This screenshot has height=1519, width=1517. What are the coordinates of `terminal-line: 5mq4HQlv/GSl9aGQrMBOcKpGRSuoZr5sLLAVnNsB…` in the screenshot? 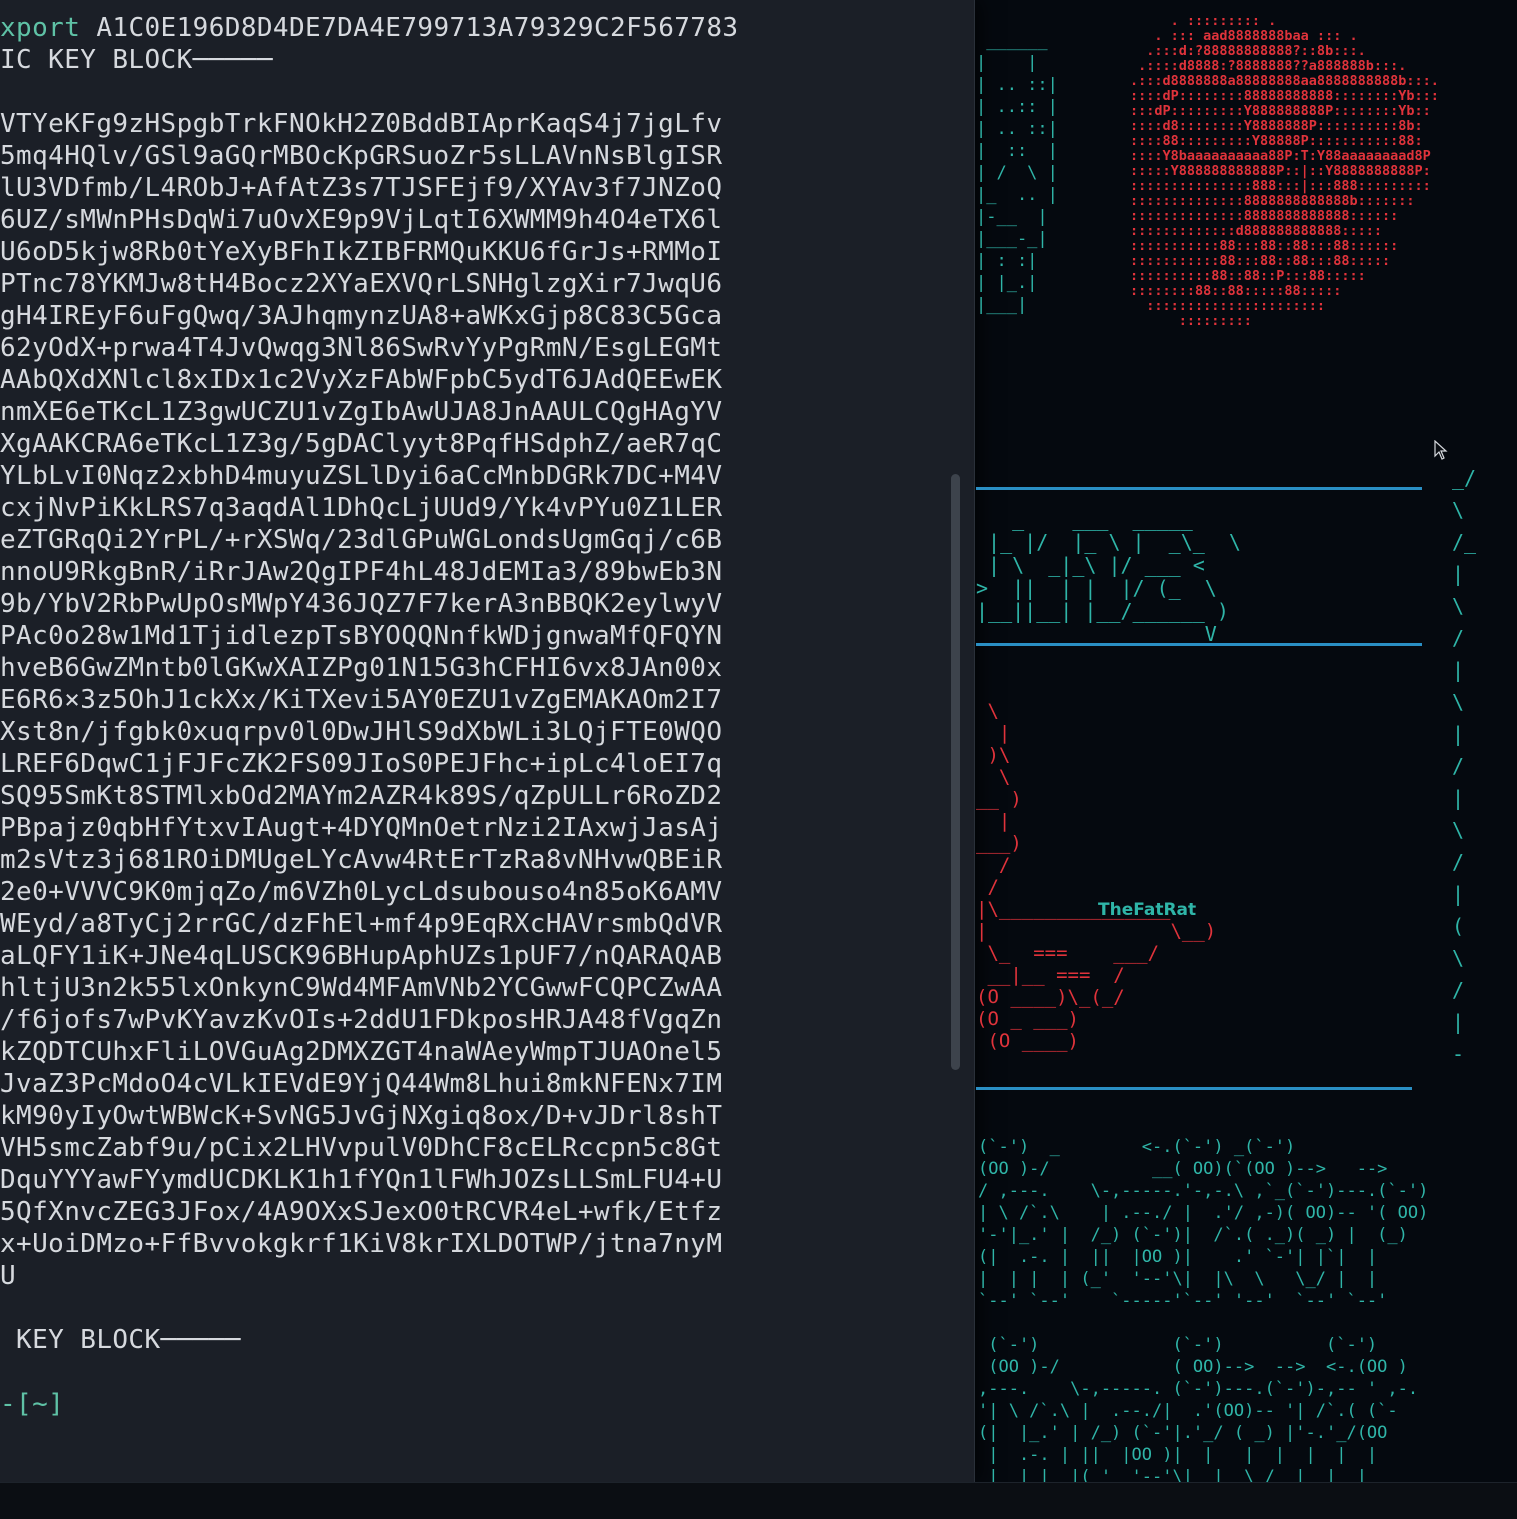 It's located at (361, 156).